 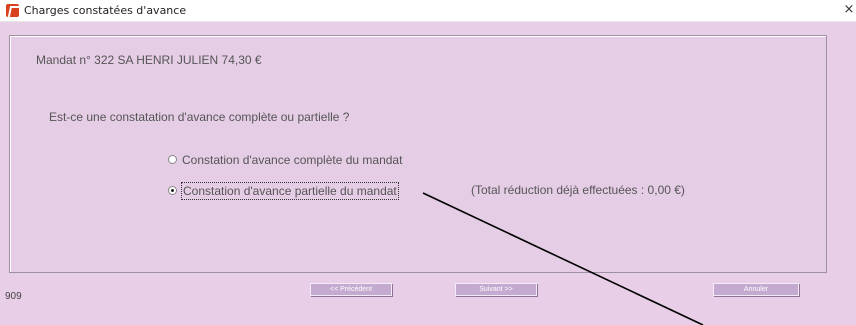 I want to click on radio-complete-label: Constation d'avance complète du mandat, so click(x=292, y=160).